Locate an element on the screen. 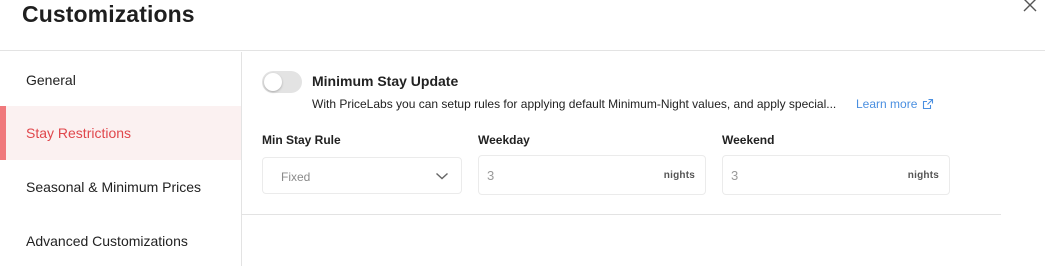 The height and width of the screenshot is (266, 1045). section-title: Minimum Stay Update is located at coordinates (385, 81).